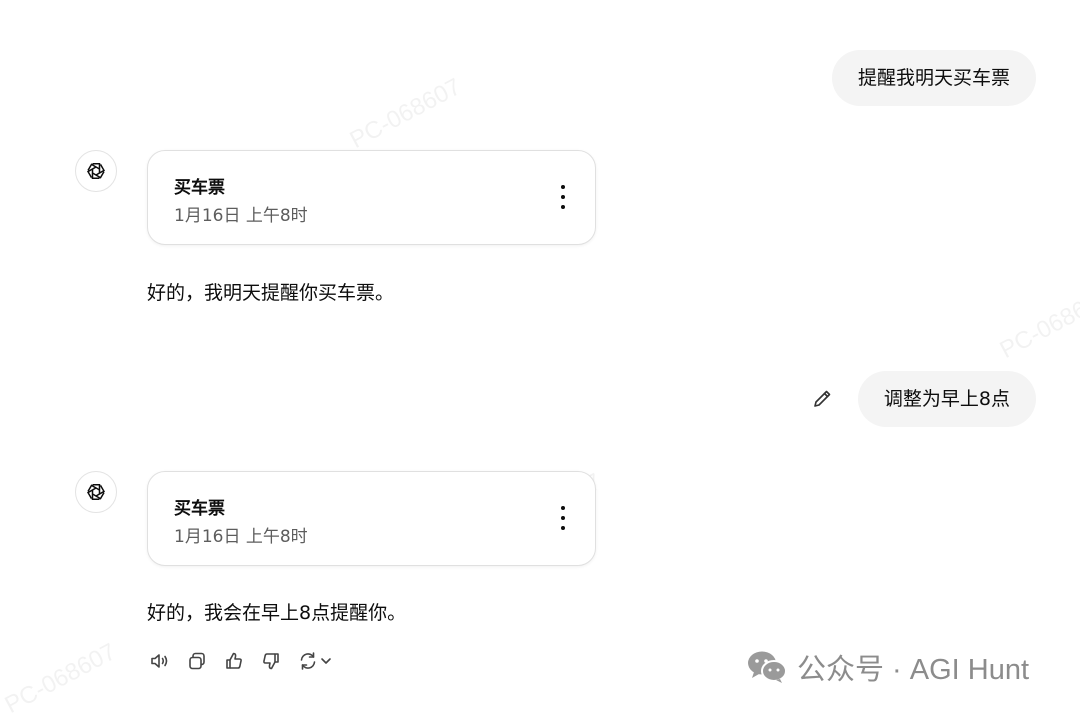  Describe the element at coordinates (933, 78) in the screenshot. I see `user-message: 提醒我明天买车票` at that location.